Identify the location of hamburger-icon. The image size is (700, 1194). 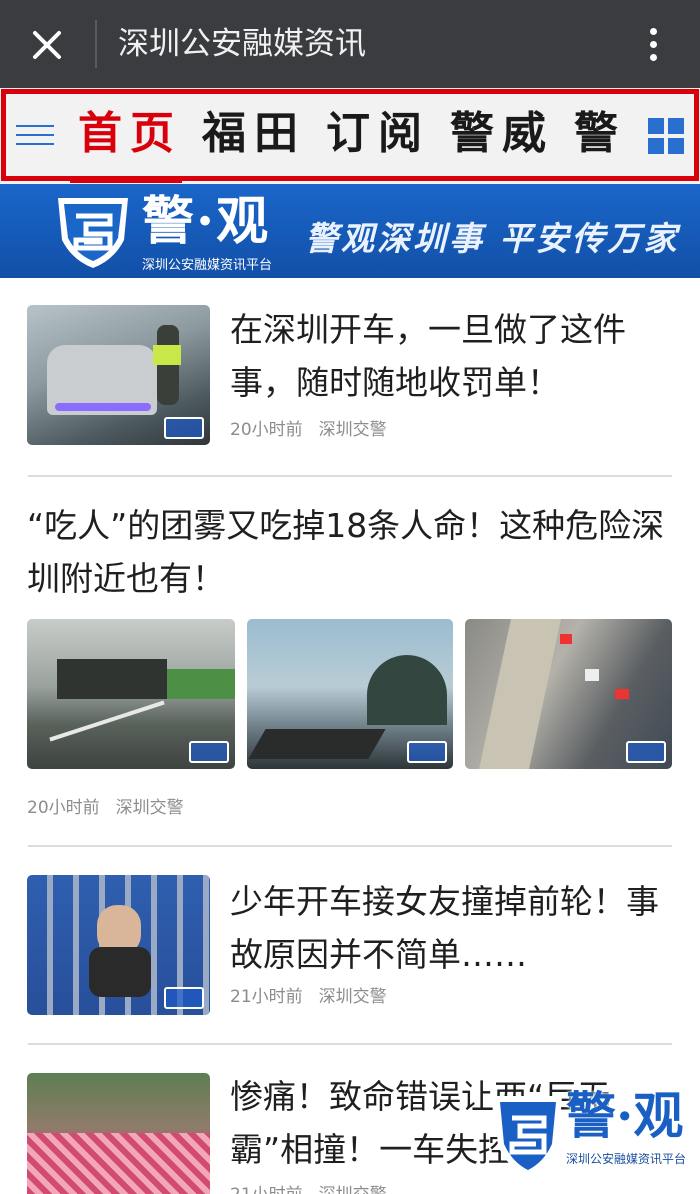
(36, 136).